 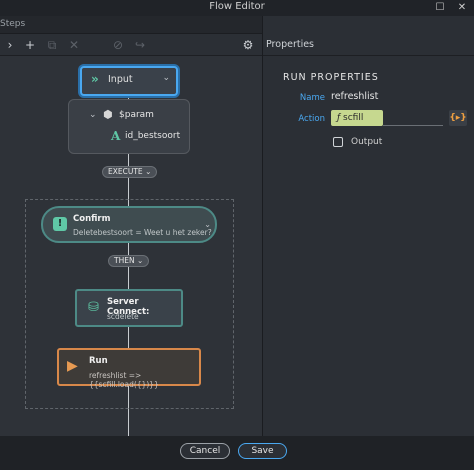 I want to click on cancel-button: Cancel, so click(x=205, y=451).